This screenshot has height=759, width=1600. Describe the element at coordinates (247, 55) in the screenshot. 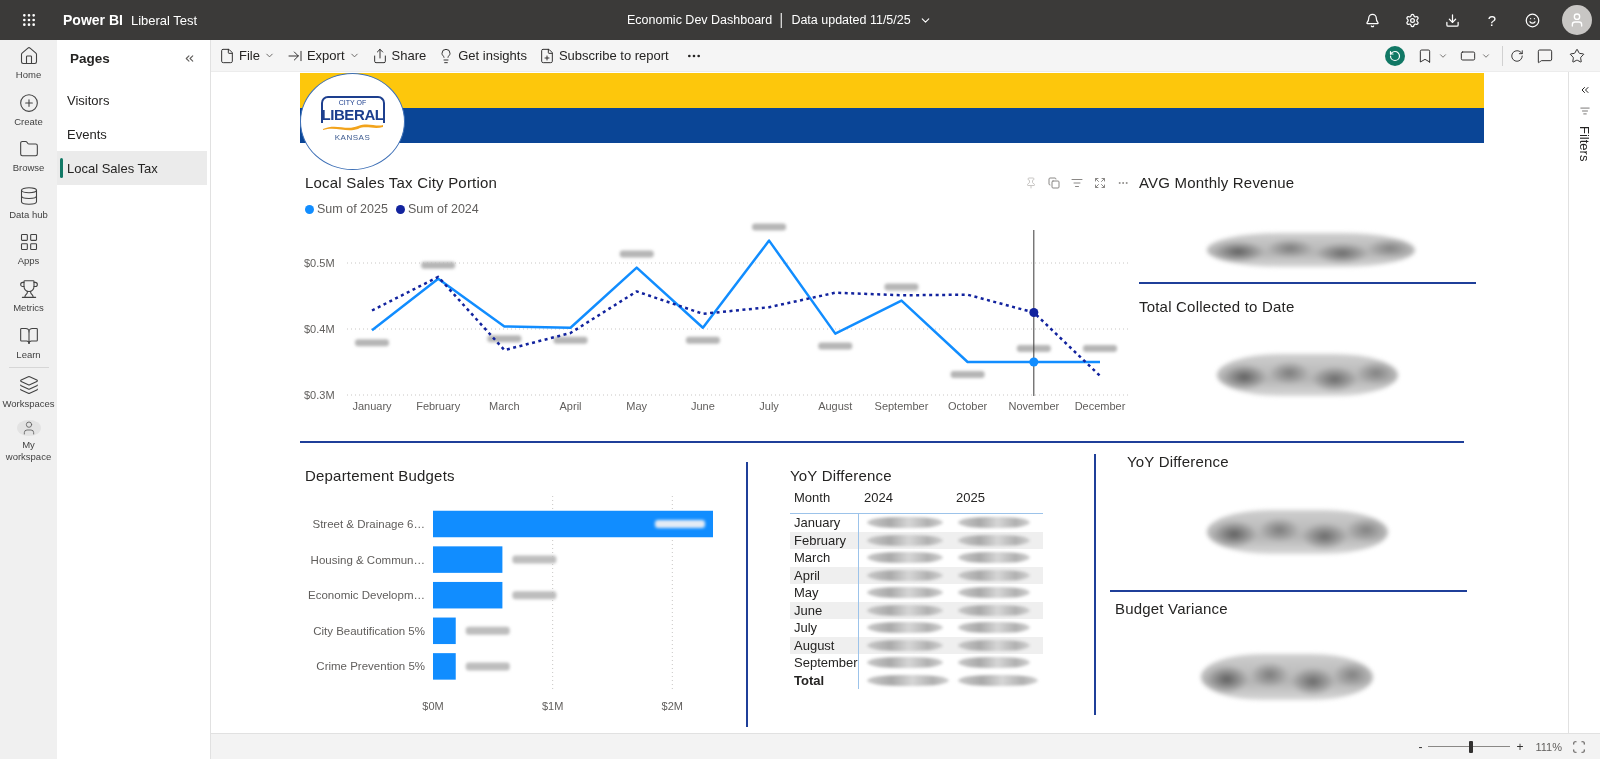

I see `file-menu-button: File` at that location.